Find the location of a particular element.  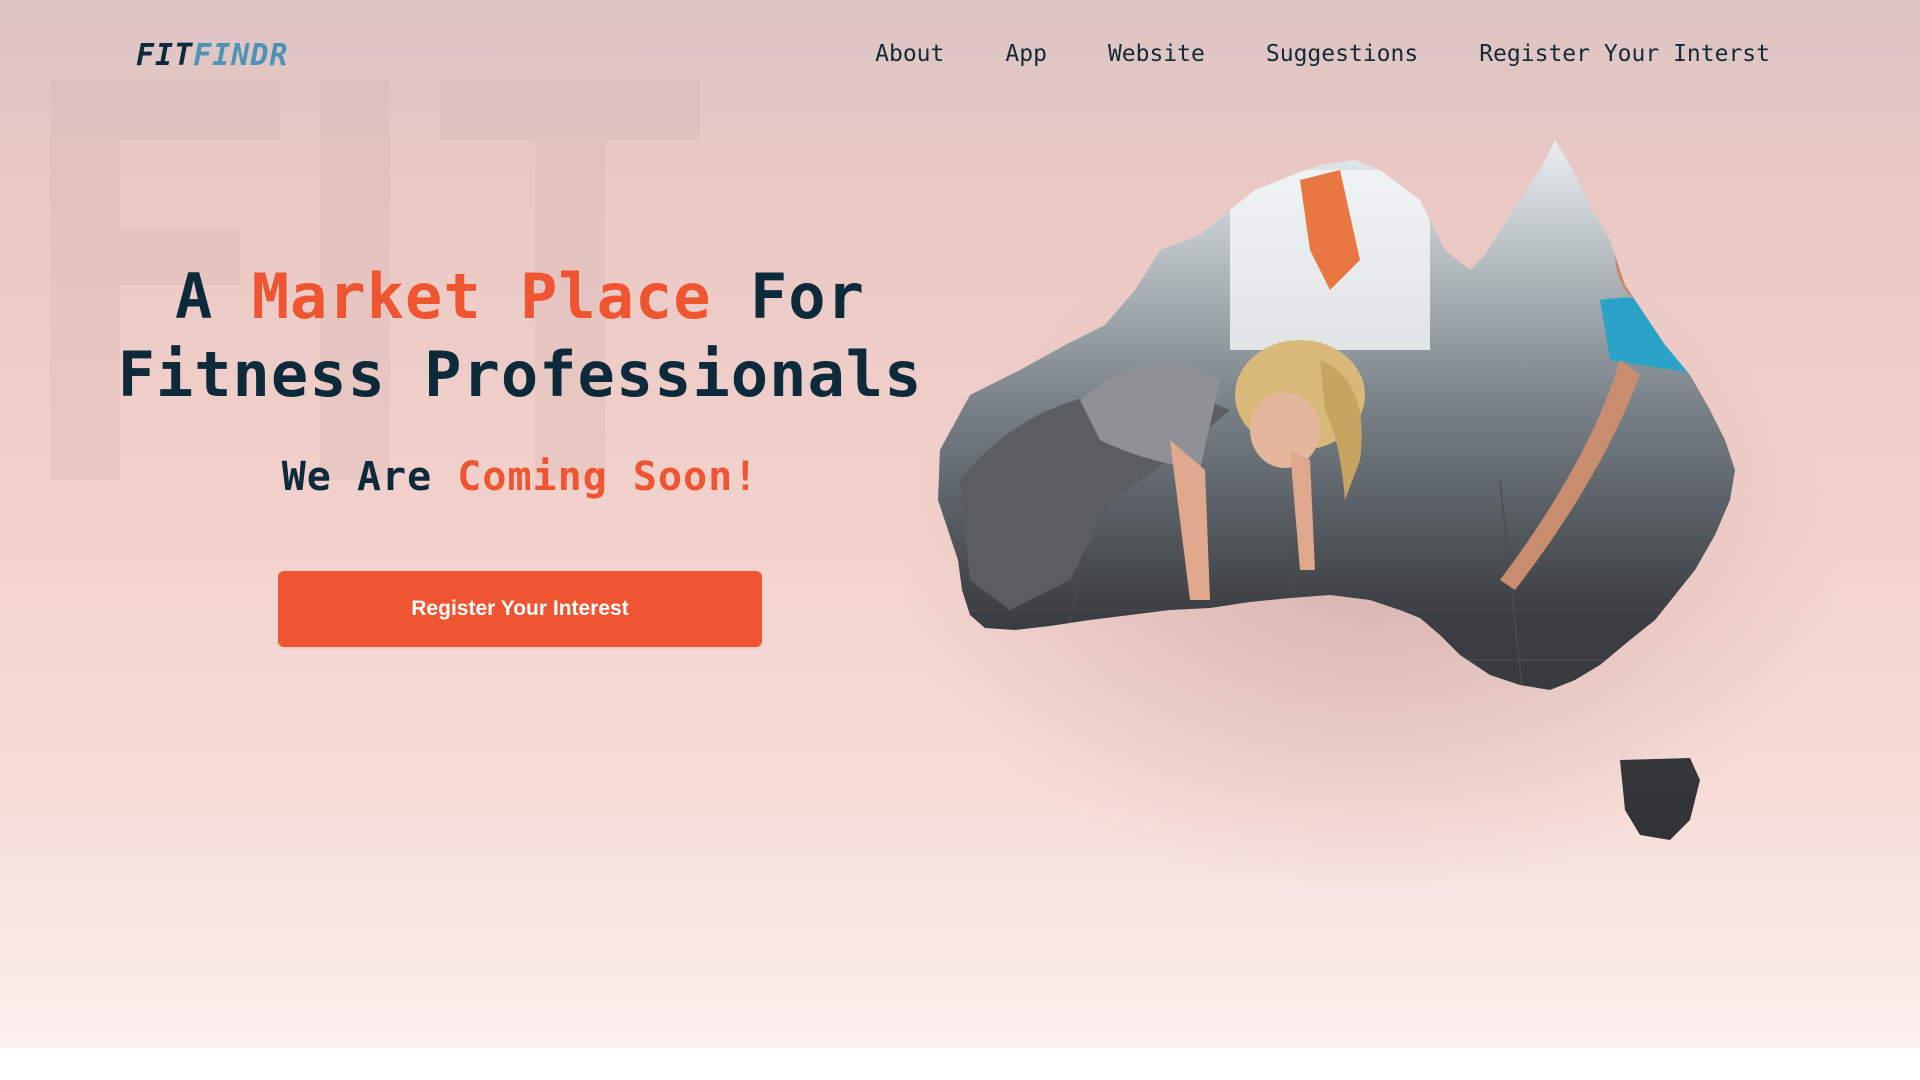

page-bottom-strip is located at coordinates (960, 1064).